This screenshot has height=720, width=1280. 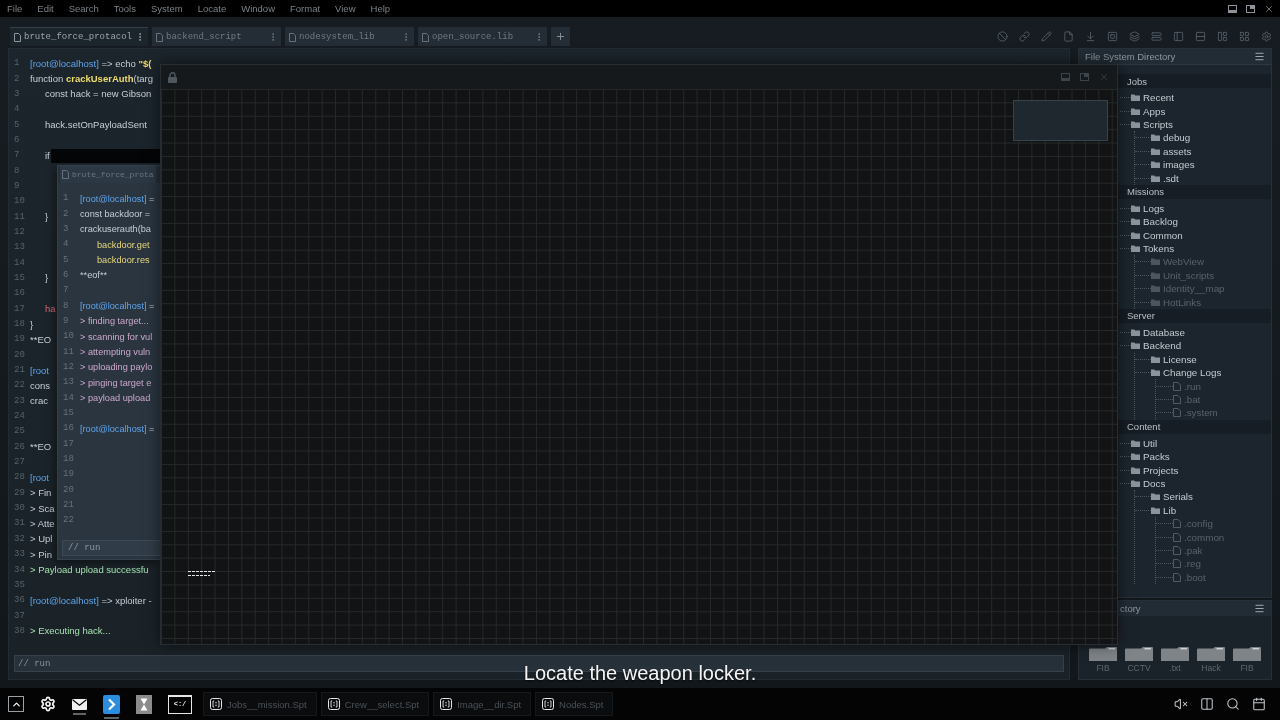 I want to click on close-icon, so click(x=1269, y=8).